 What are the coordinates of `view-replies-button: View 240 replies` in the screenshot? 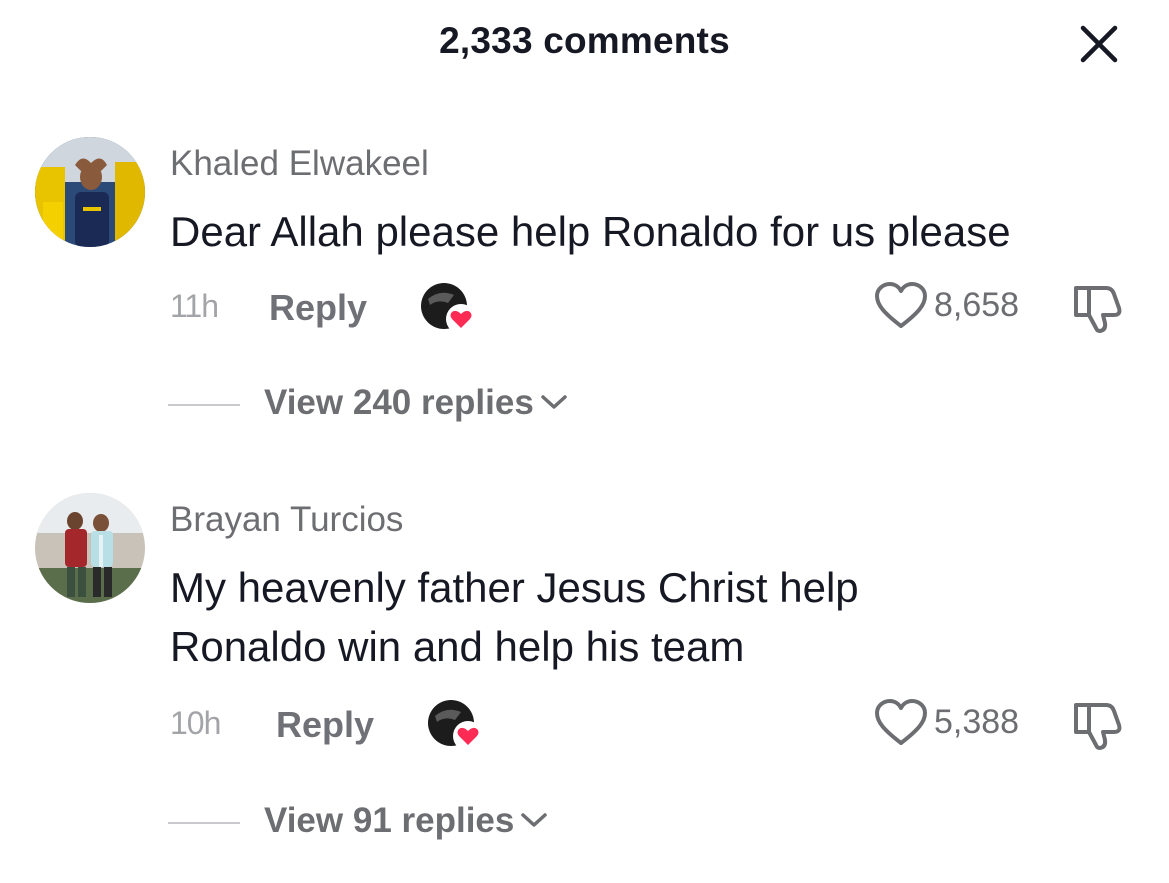 It's located at (416, 403).